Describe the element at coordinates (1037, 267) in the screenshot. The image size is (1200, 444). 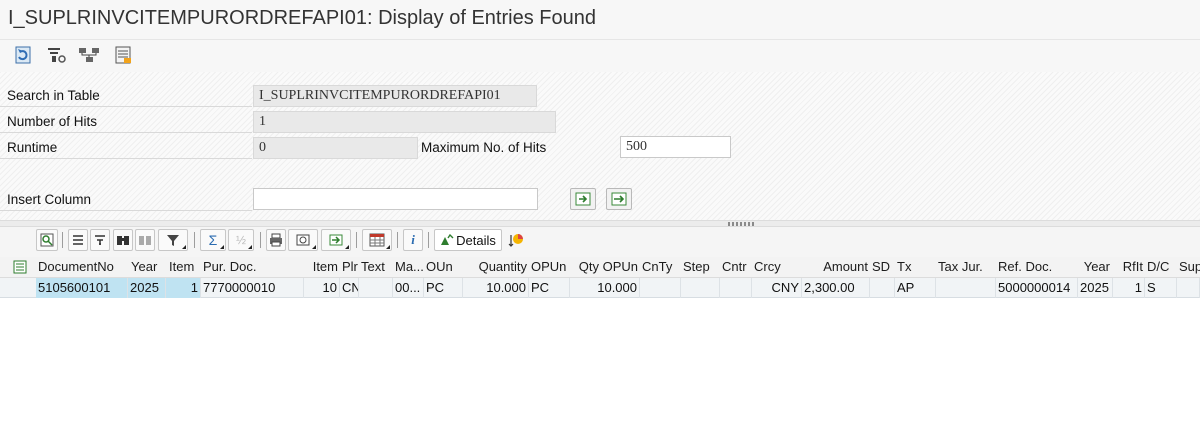
I see `column-header: Ref. Doc.` at that location.